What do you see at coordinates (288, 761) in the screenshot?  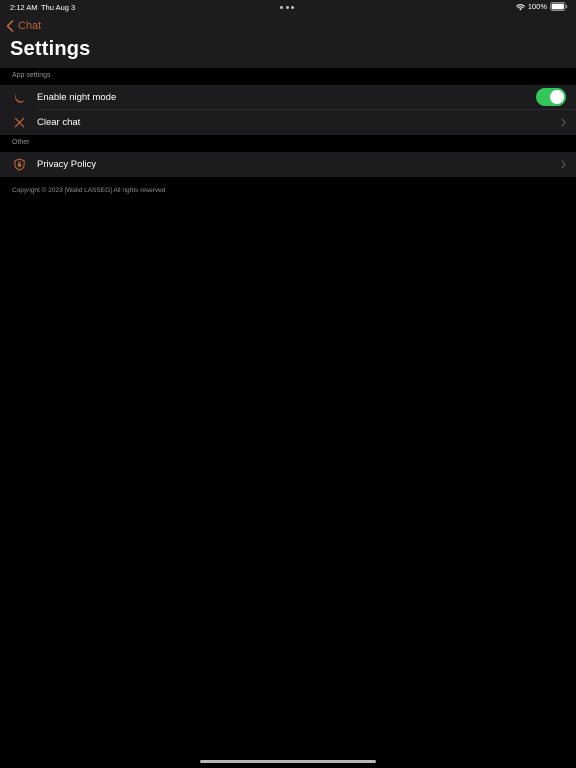 I see `home-indicator` at bounding box center [288, 761].